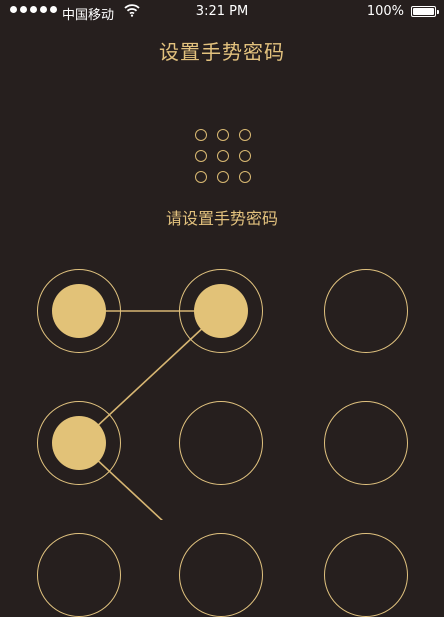 Image resolution: width=444 pixels, height=617 pixels. I want to click on battery-icon, so click(425, 11).